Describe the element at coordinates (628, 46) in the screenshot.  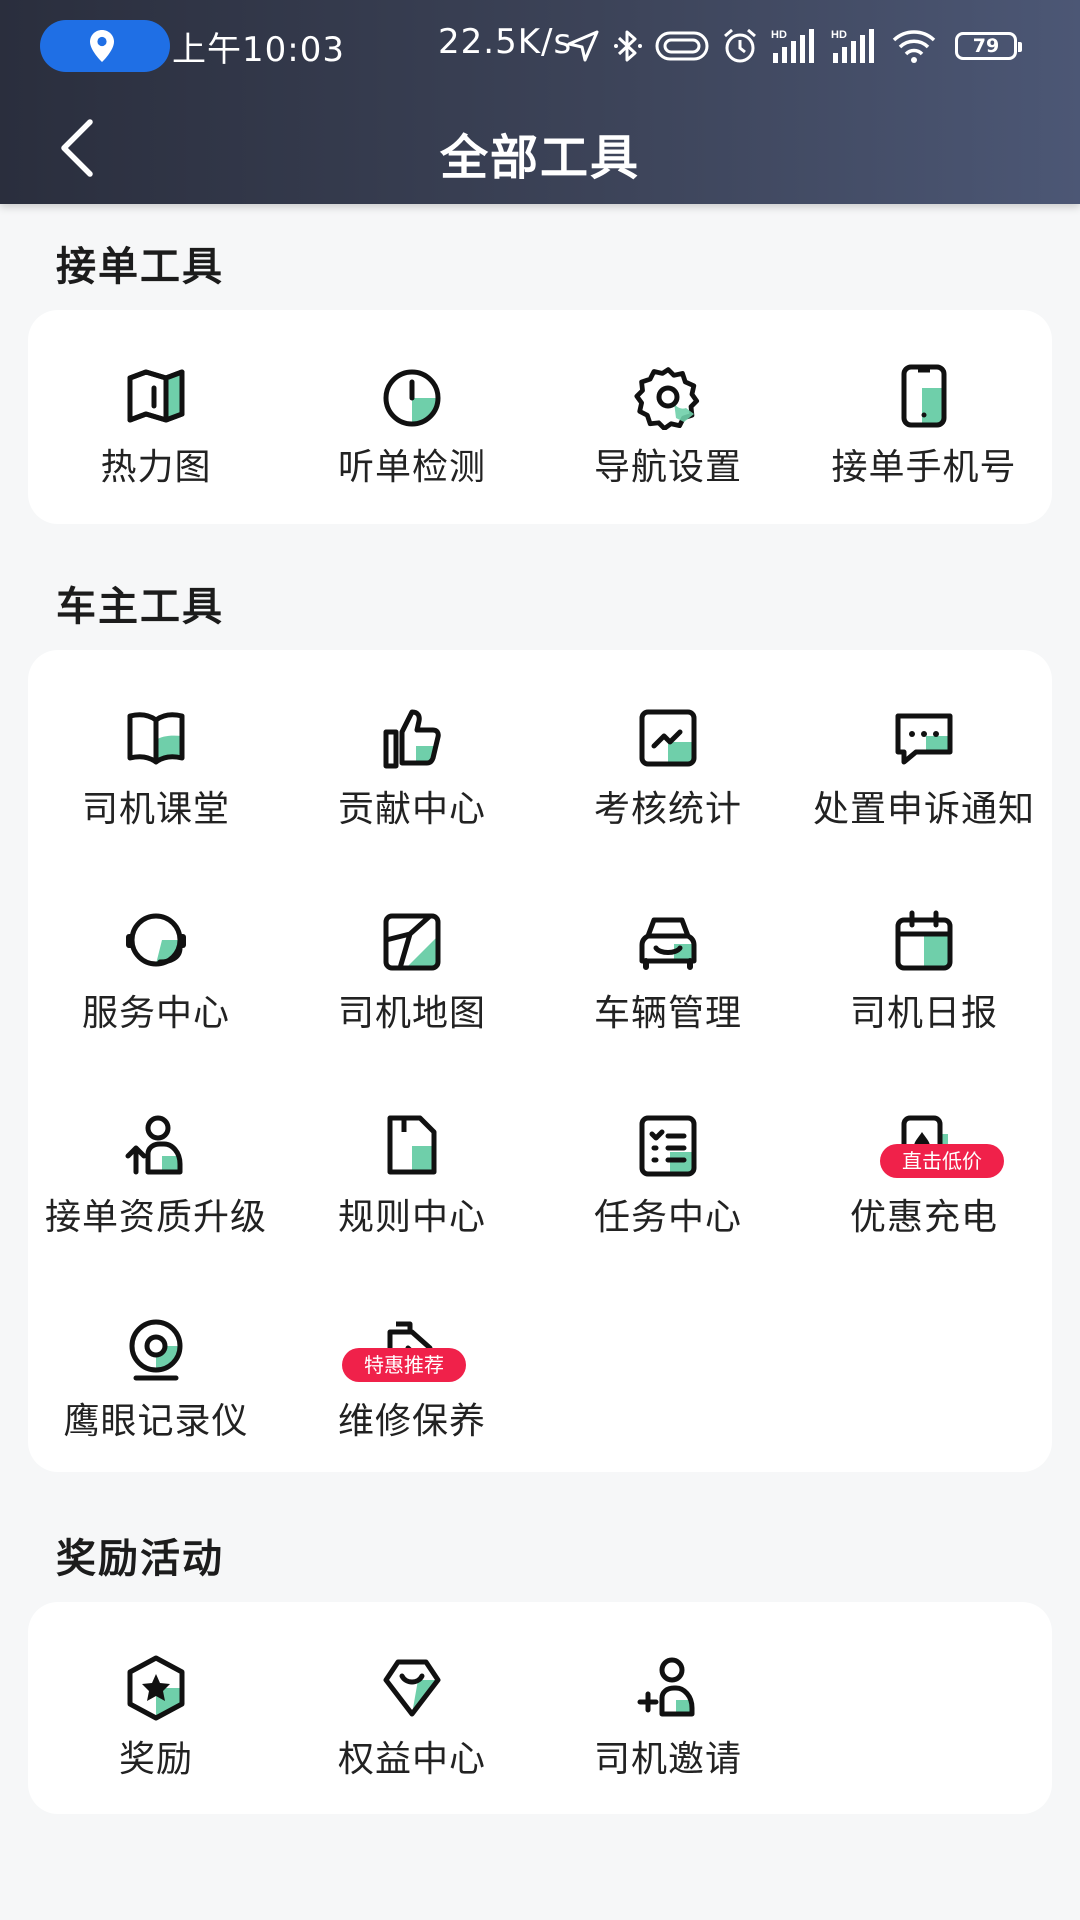
I see `bluetooth-icon` at that location.